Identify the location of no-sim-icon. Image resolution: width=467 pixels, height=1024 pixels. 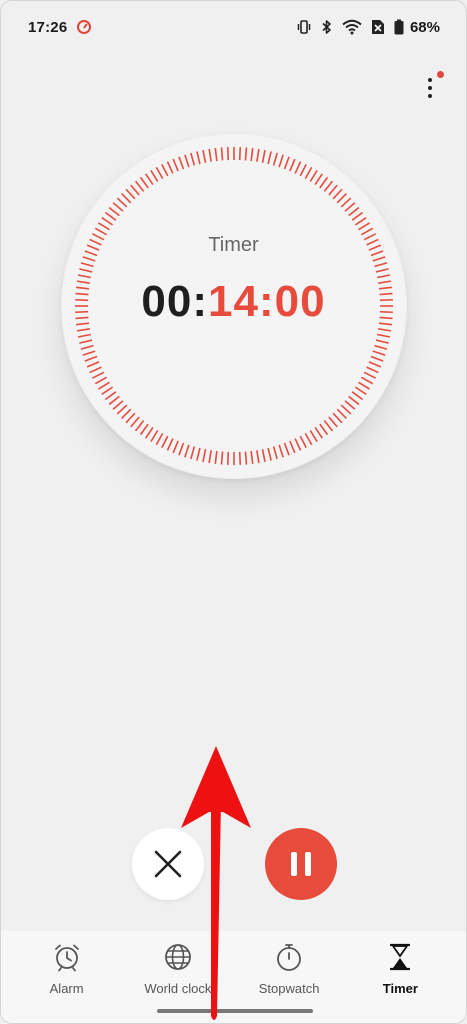
(377, 27).